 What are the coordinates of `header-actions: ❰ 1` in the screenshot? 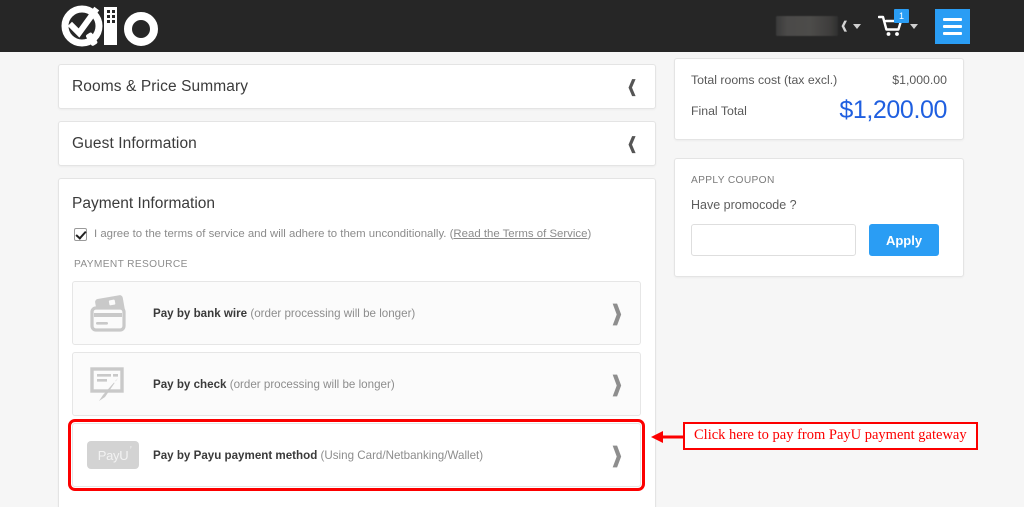 It's located at (872, 26).